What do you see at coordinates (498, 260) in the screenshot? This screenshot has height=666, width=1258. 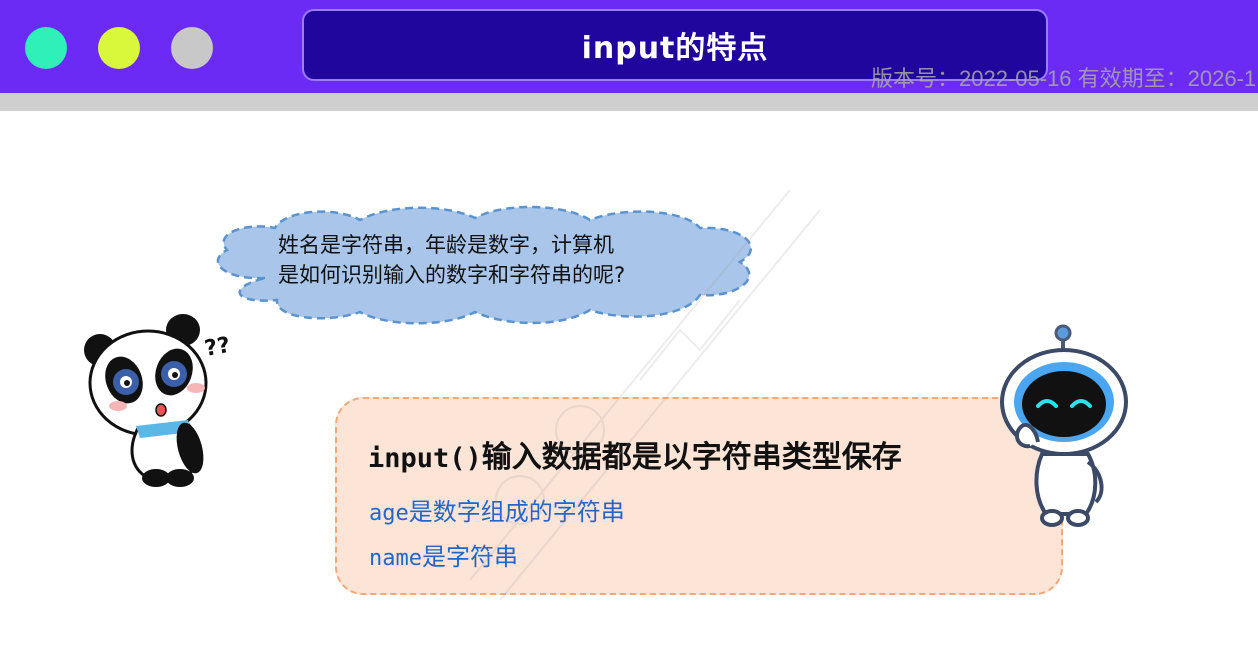 I see `speech-bubble-text: 姓名是字符串，年龄是数字，计算机 是如何识别输入的数字和字符串的呢?` at bounding box center [498, 260].